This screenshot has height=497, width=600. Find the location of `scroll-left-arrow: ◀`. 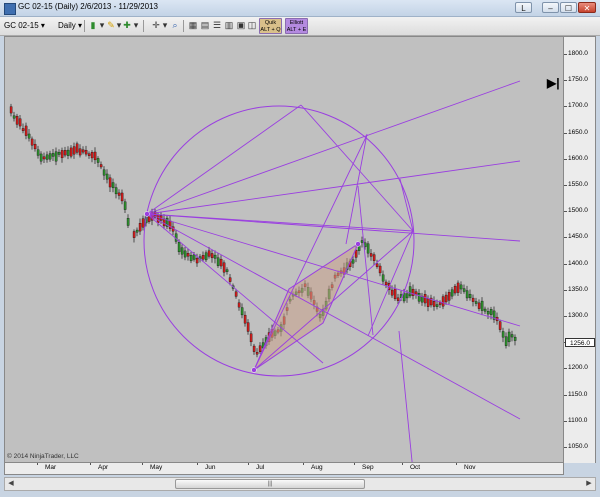

scroll-left-arrow: ◀ is located at coordinates (11, 484).